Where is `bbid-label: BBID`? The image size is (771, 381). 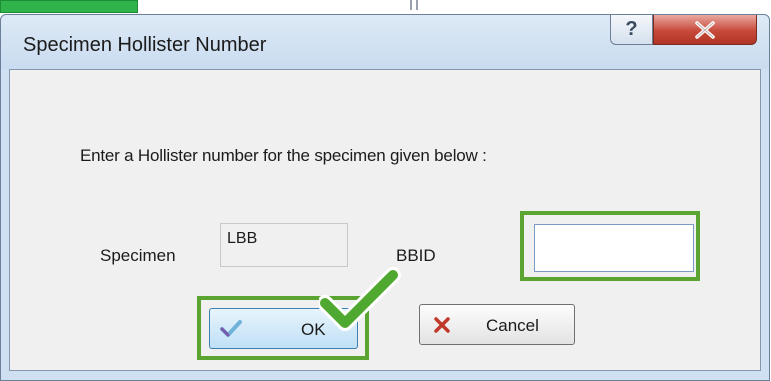 bbid-label: BBID is located at coordinates (416, 255).